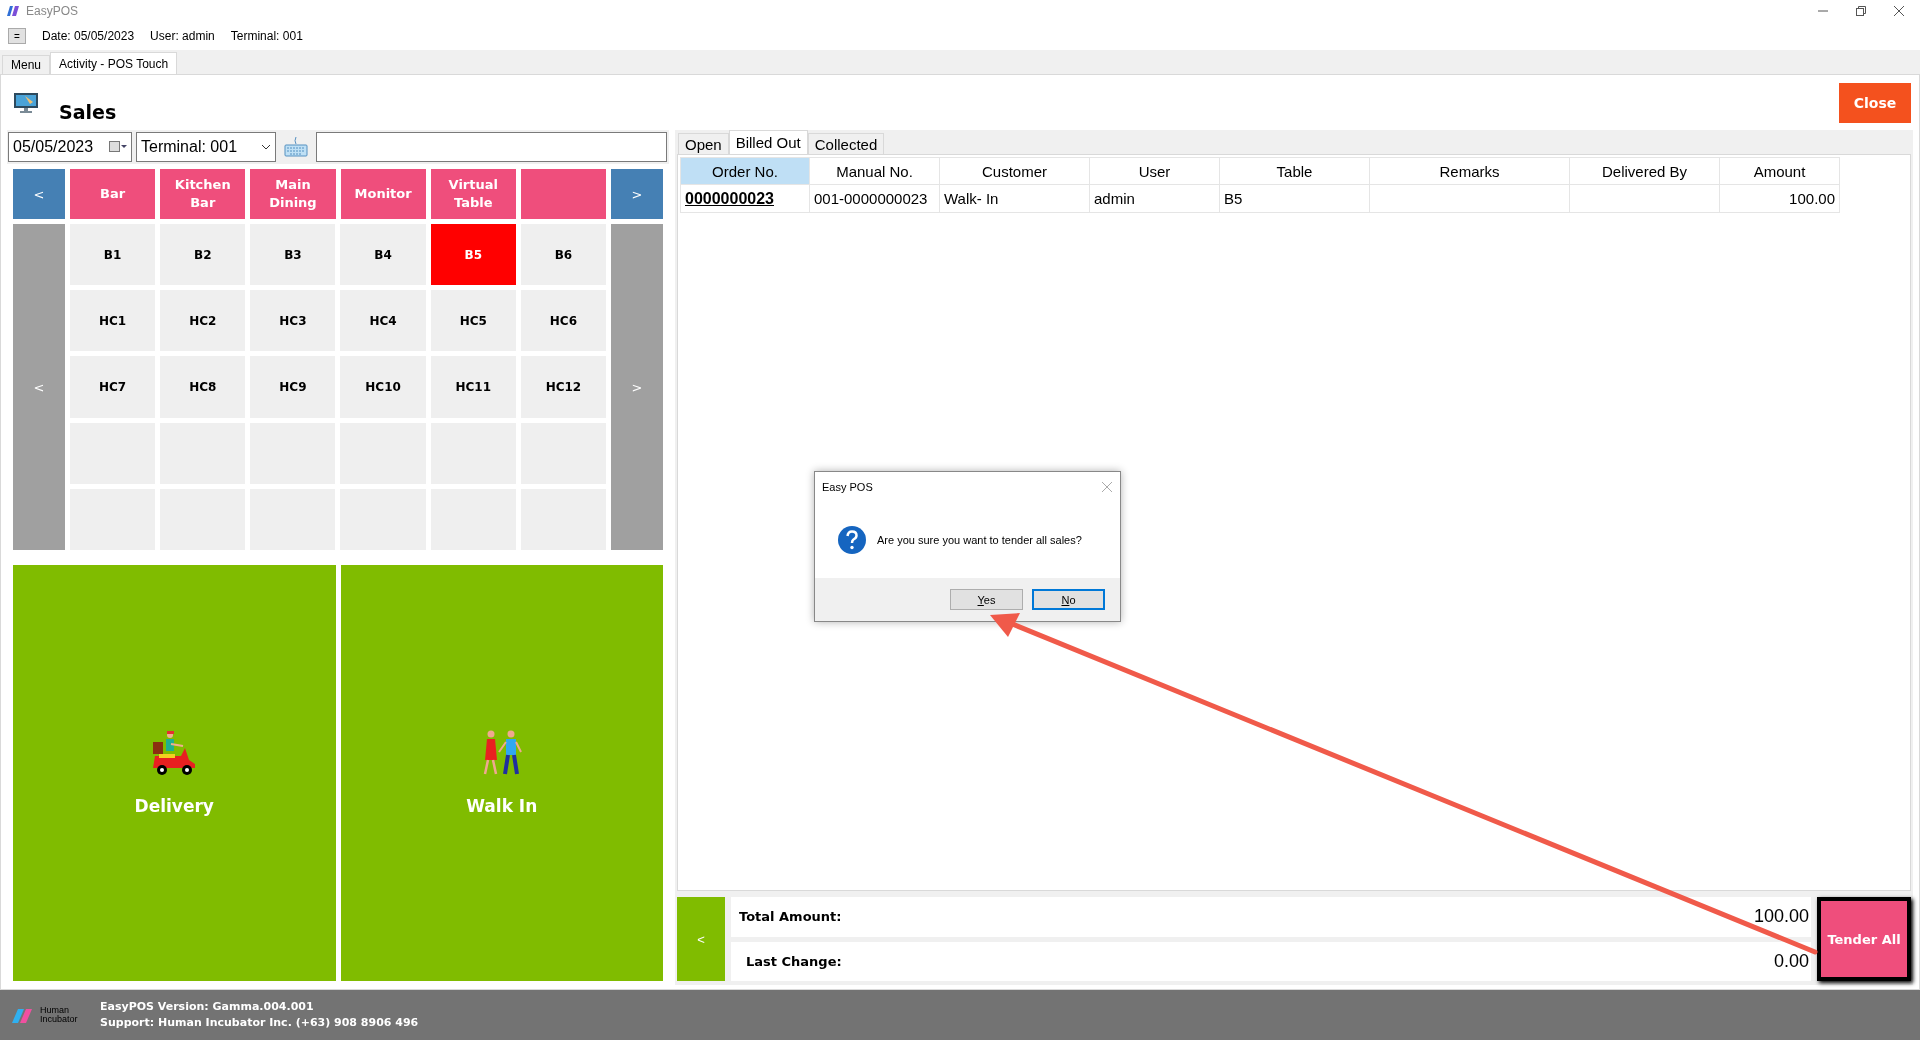 The width and height of the screenshot is (1920, 1040). I want to click on no-button: No, so click(1068, 599).